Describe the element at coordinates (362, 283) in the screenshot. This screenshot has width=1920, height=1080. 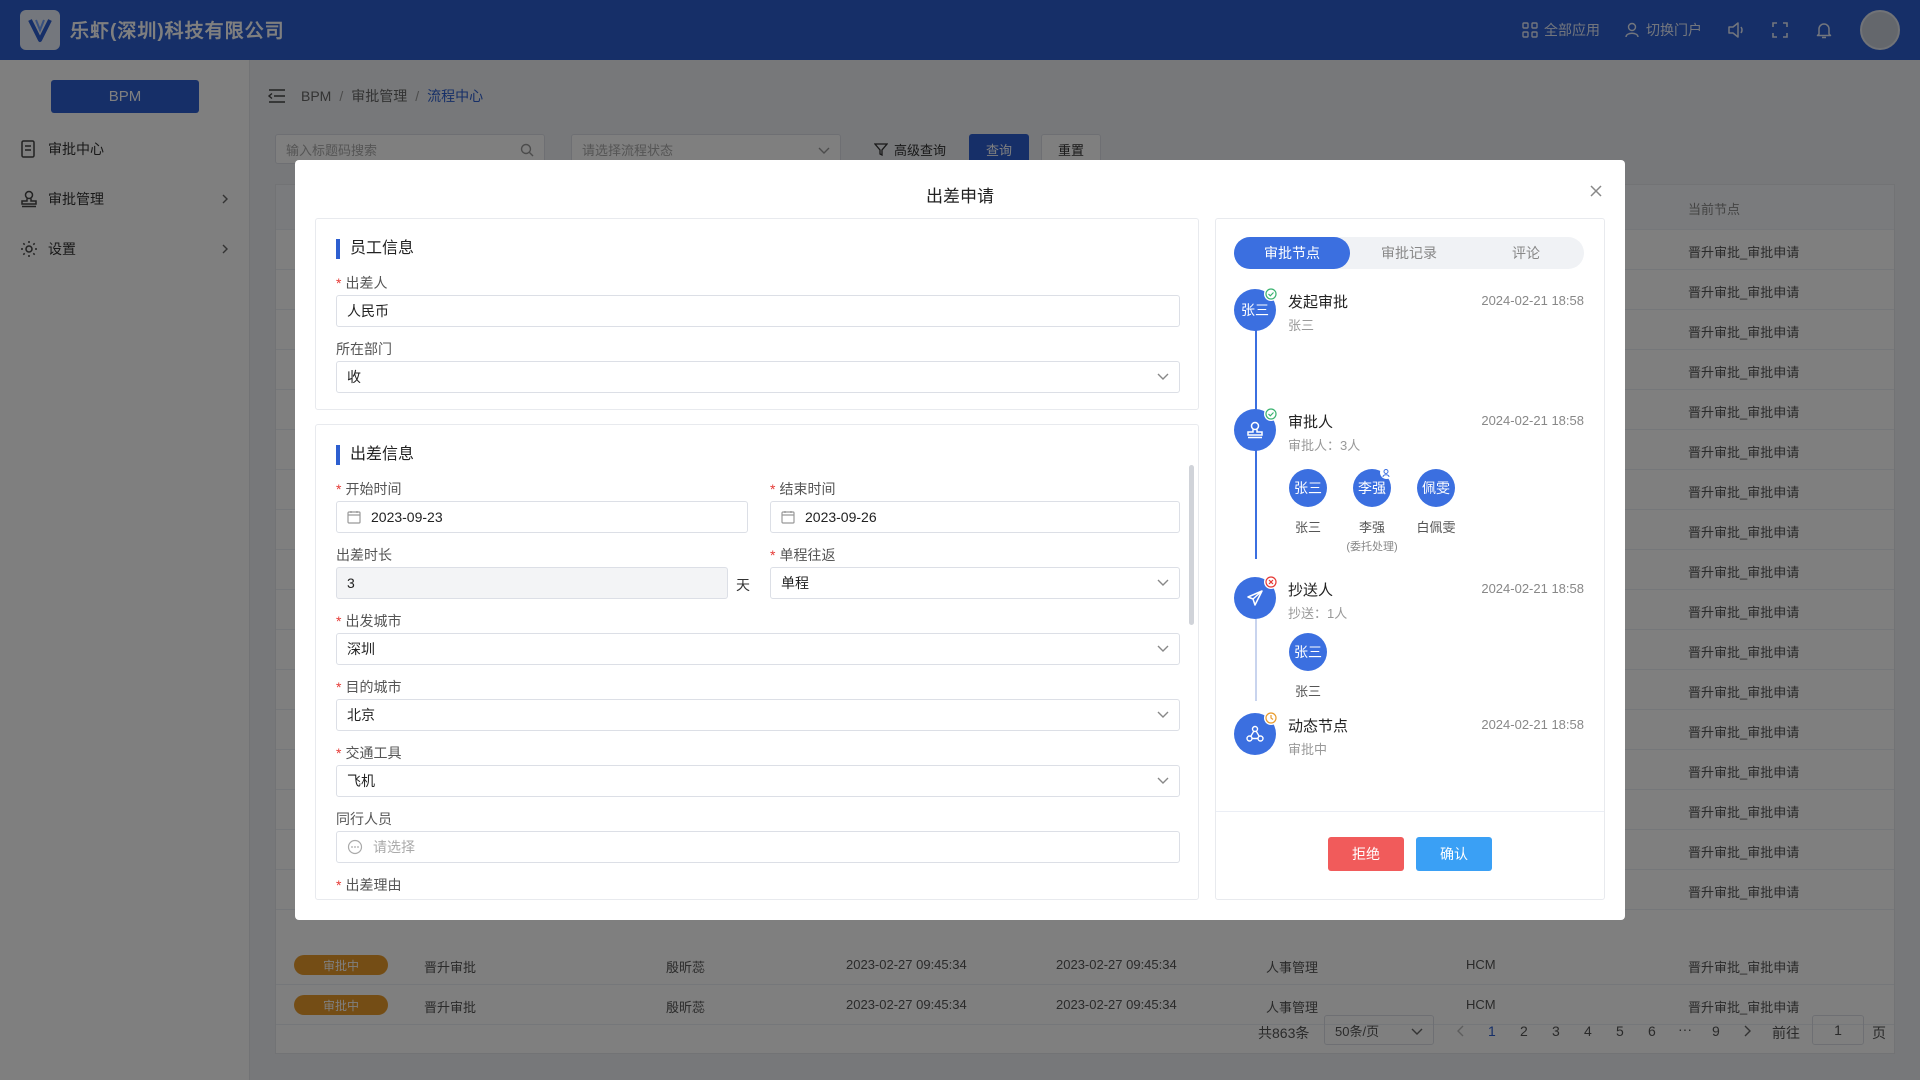
I see `traveler-label: * 出差人` at that location.